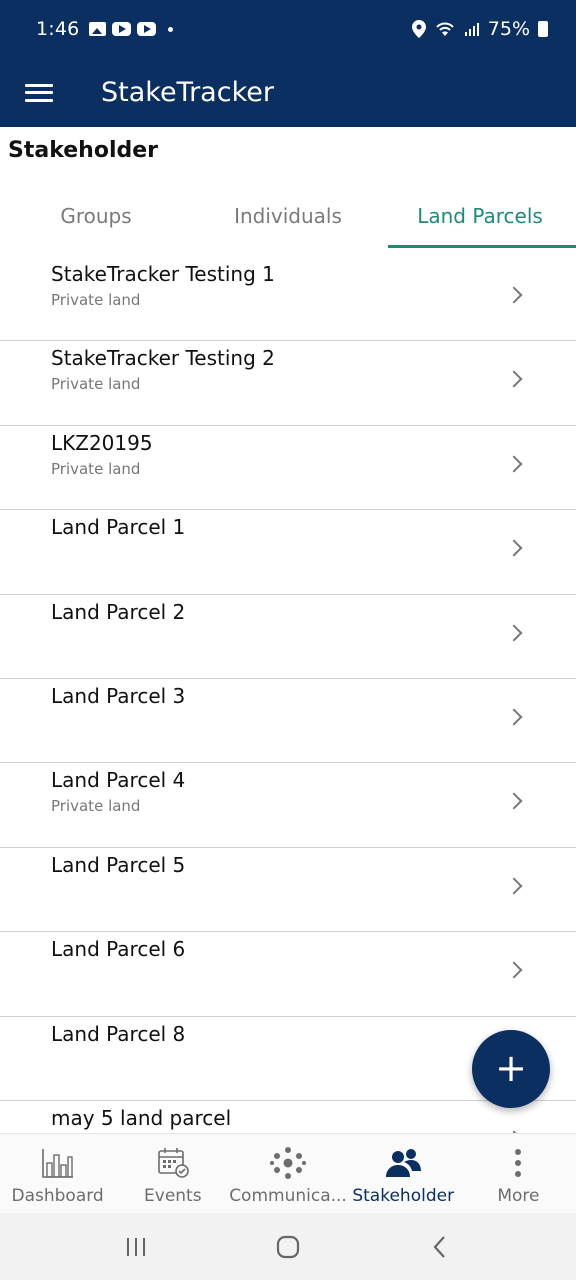 The height and width of the screenshot is (1280, 576). What do you see at coordinates (118, 611) in the screenshot?
I see `list-item-title: Land Parcel 2` at bounding box center [118, 611].